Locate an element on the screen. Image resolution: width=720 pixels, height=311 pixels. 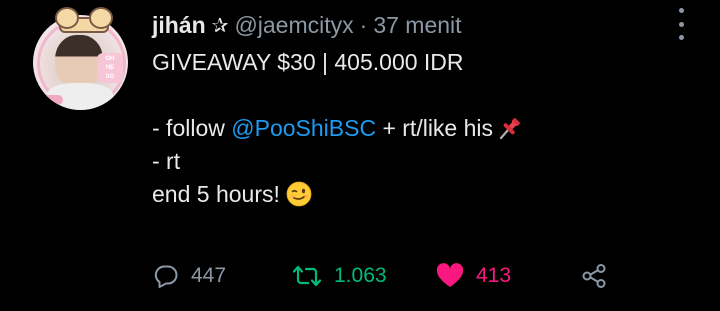
body-line: - rt is located at coordinates (166, 161).